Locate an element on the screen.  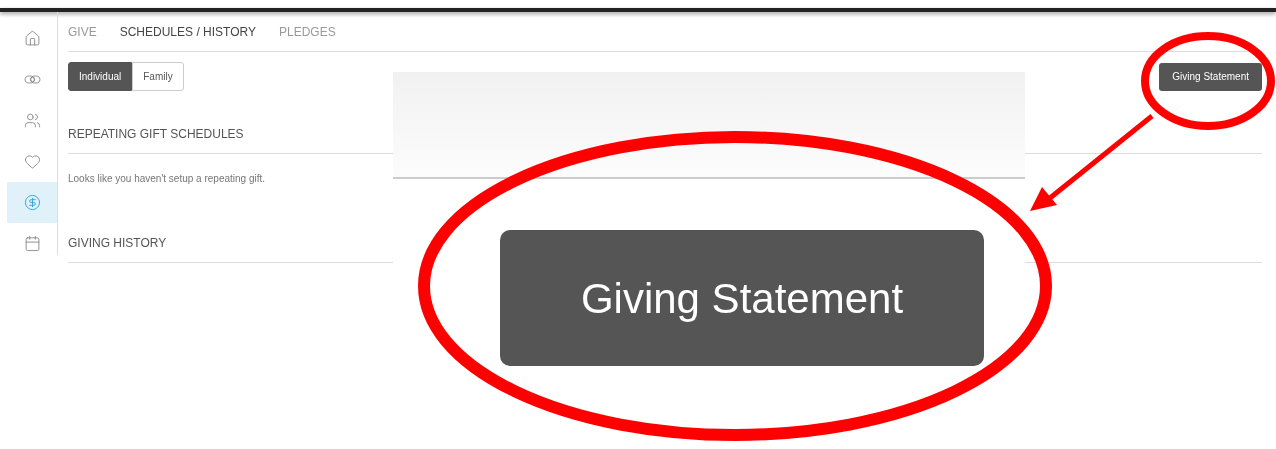
dollar-icon is located at coordinates (32, 202).